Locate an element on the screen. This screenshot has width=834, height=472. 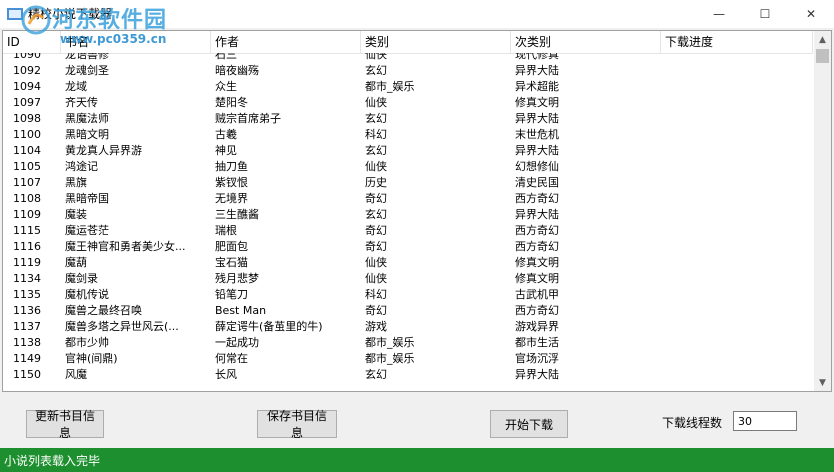
status-bar: 小说列表载入完毕 is located at coordinates (417, 460).